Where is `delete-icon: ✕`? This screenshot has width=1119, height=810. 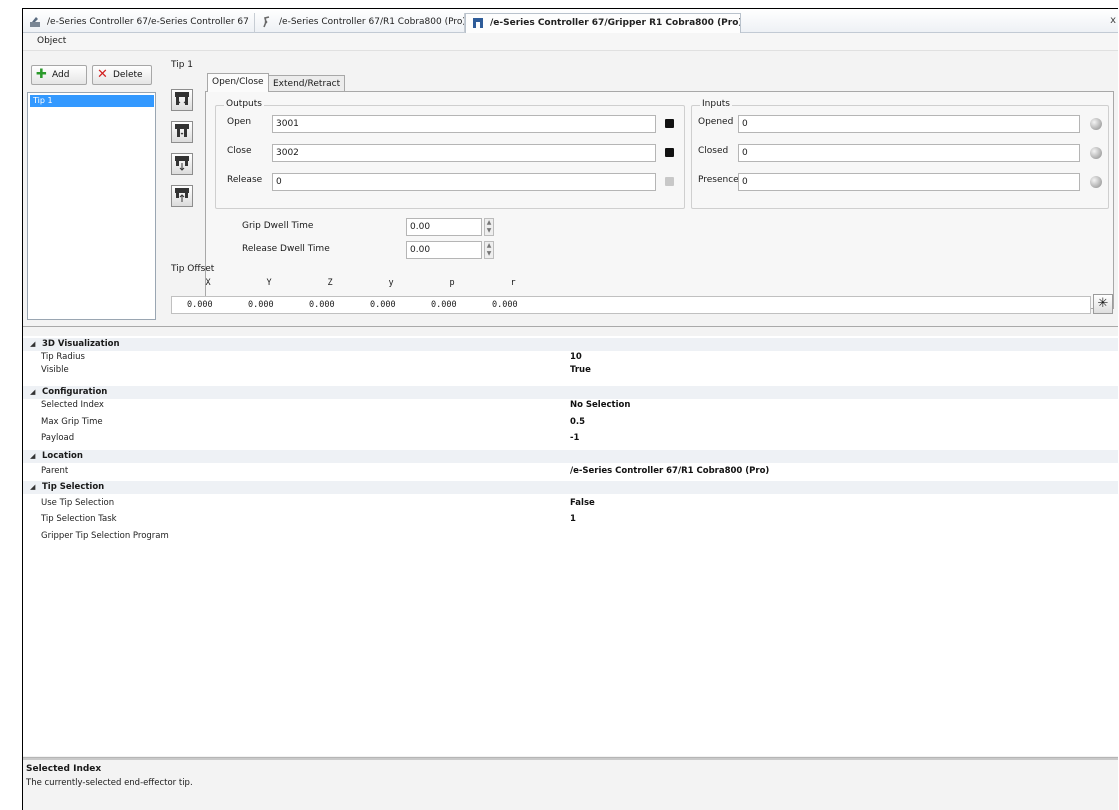
delete-icon: ✕ is located at coordinates (102, 74).